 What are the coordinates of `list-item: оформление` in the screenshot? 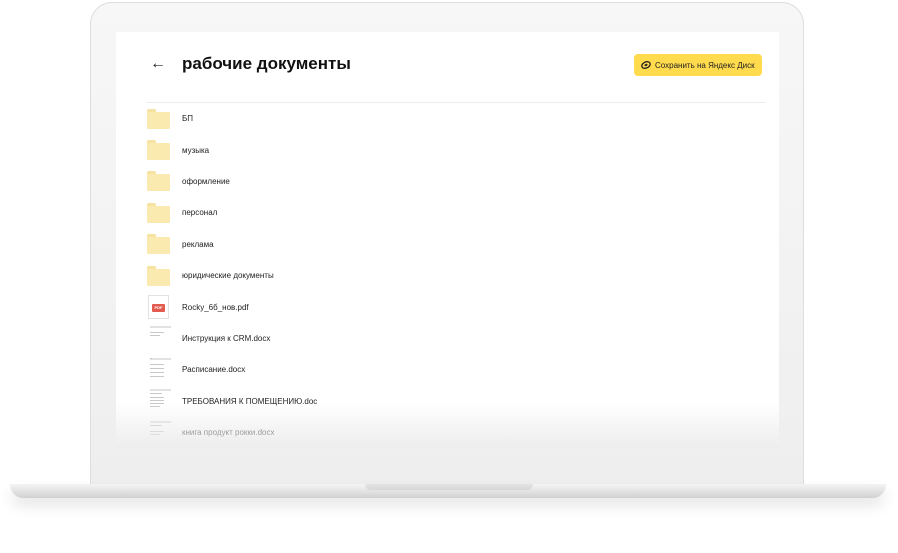 It's located at (456, 181).